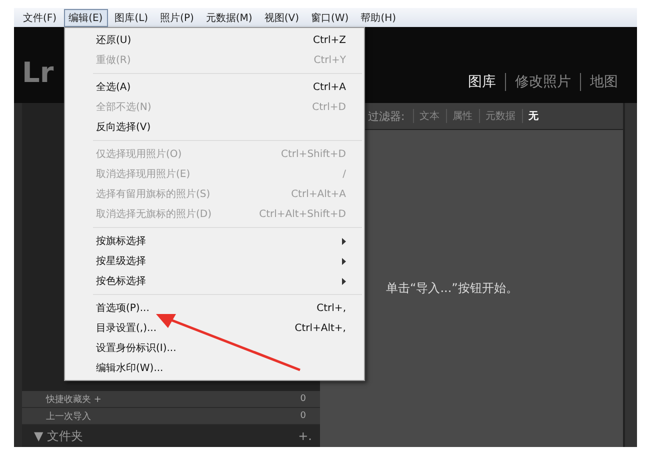  I want to click on app-logo: Lr, so click(38, 72).